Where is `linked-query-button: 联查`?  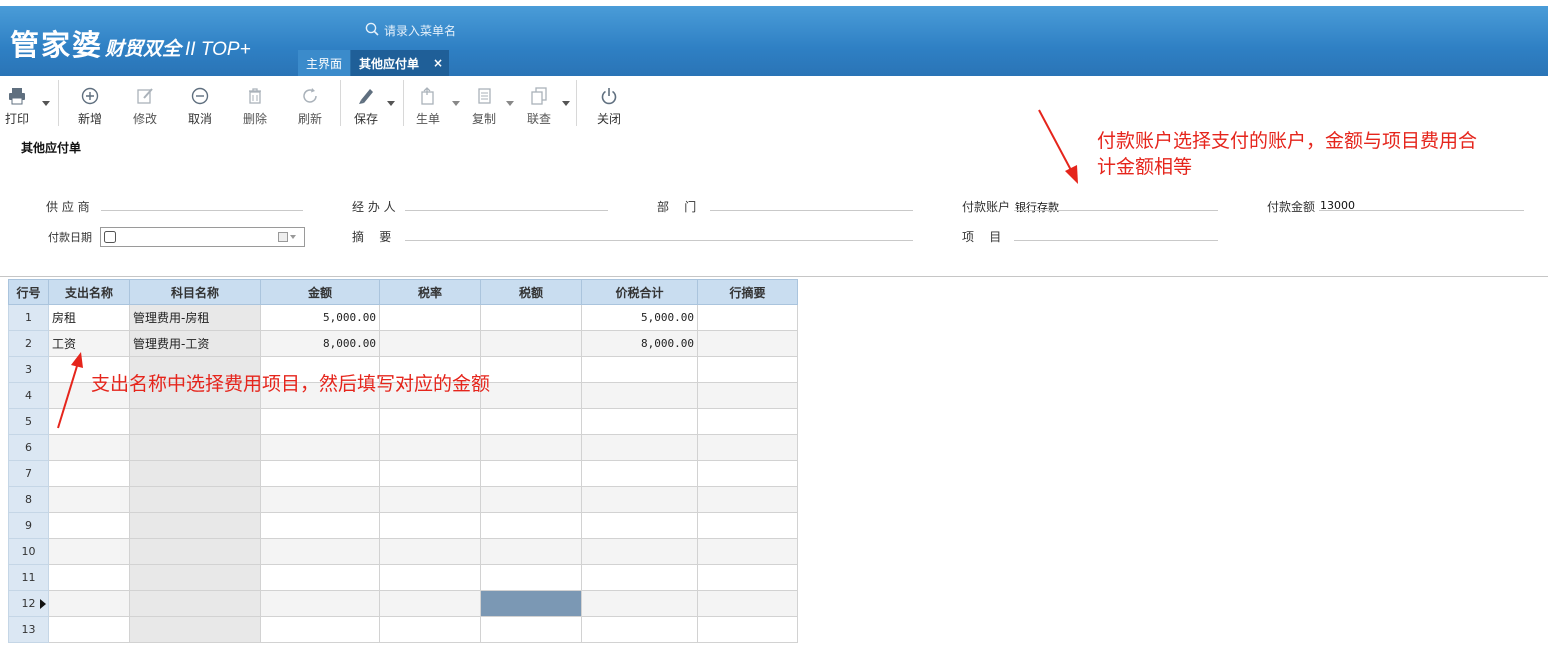 linked-query-button: 联查 is located at coordinates (539, 106).